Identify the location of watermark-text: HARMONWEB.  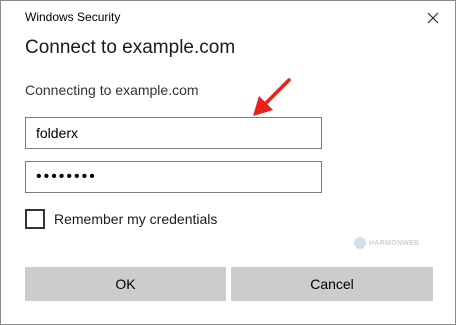
(394, 243).